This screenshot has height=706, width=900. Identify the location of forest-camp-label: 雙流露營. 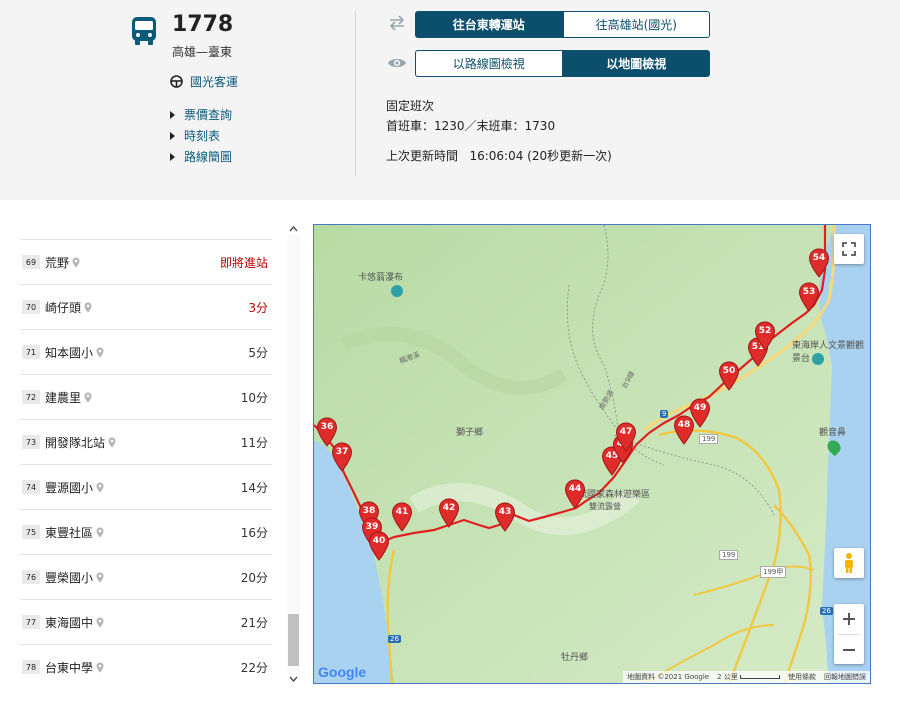
(605, 506).